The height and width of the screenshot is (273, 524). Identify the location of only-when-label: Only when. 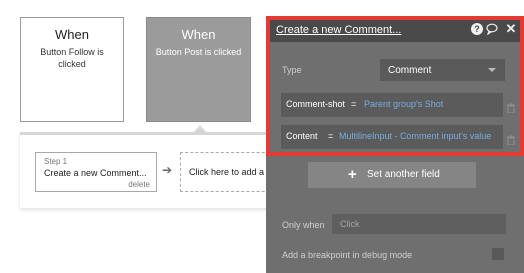
(303, 225).